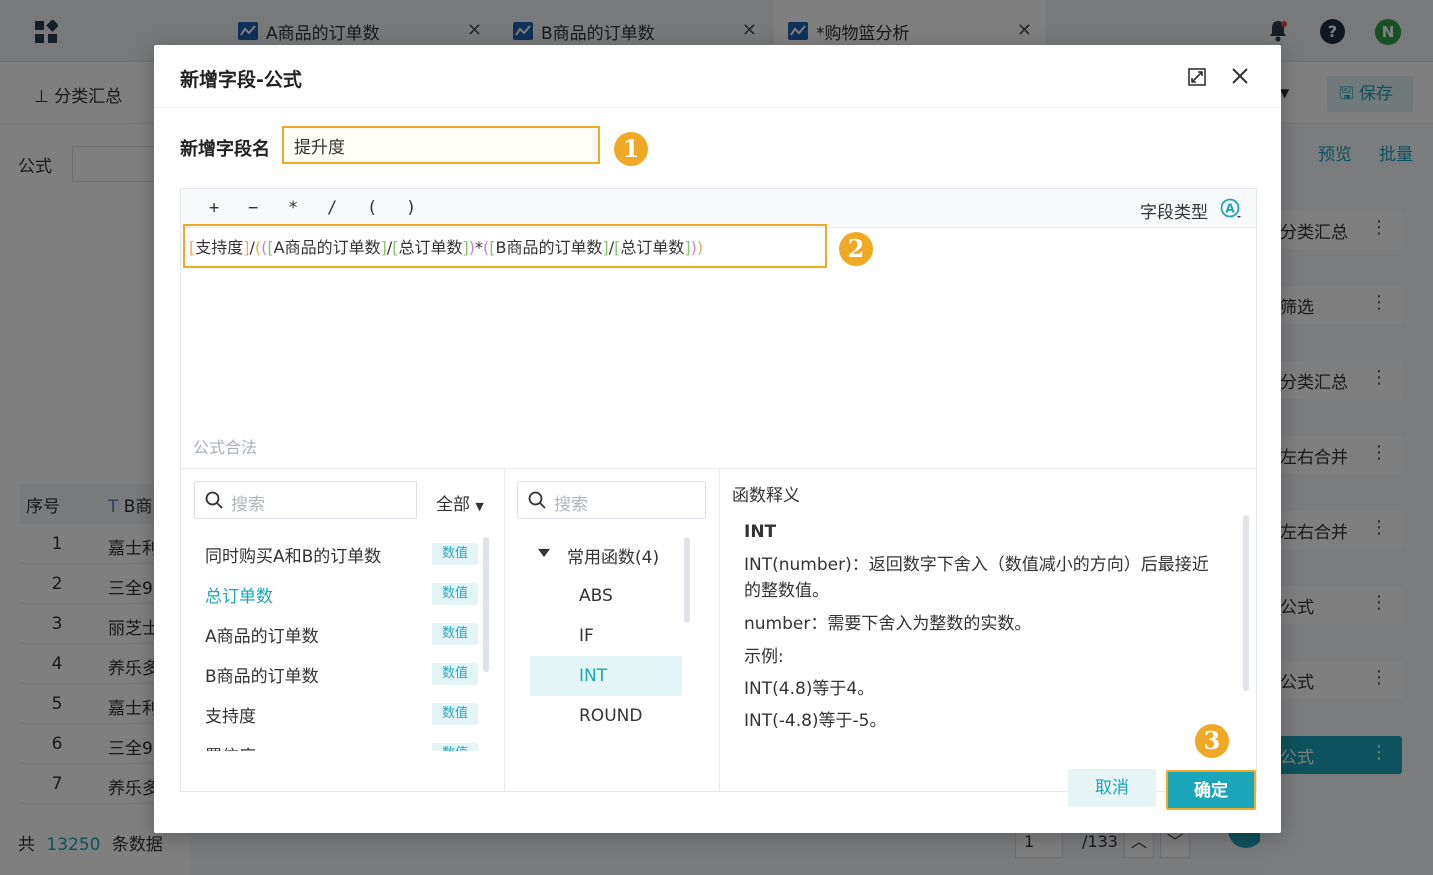  I want to click on field-item: A商品的订单数, so click(262, 634).